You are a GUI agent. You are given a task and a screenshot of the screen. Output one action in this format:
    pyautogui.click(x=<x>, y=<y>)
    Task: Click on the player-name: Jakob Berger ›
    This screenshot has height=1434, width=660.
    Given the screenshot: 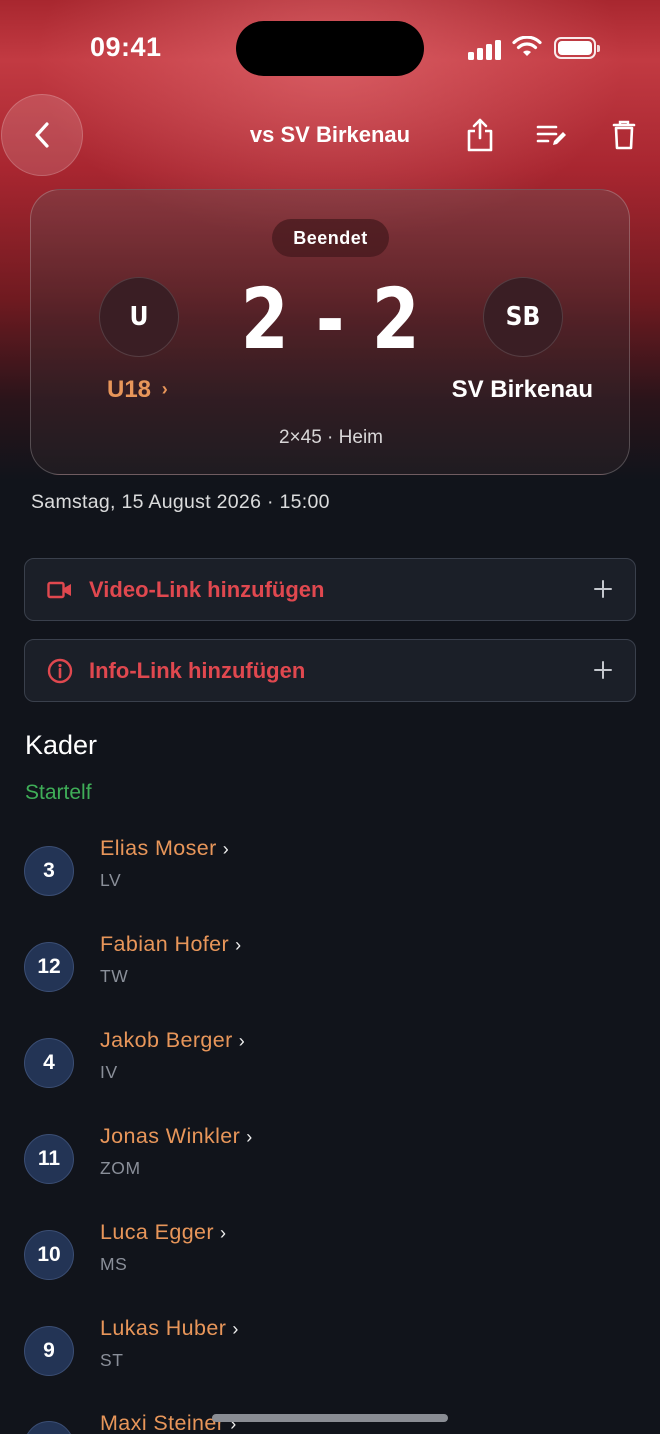 What is the action you would take?
    pyautogui.click(x=173, y=1040)
    